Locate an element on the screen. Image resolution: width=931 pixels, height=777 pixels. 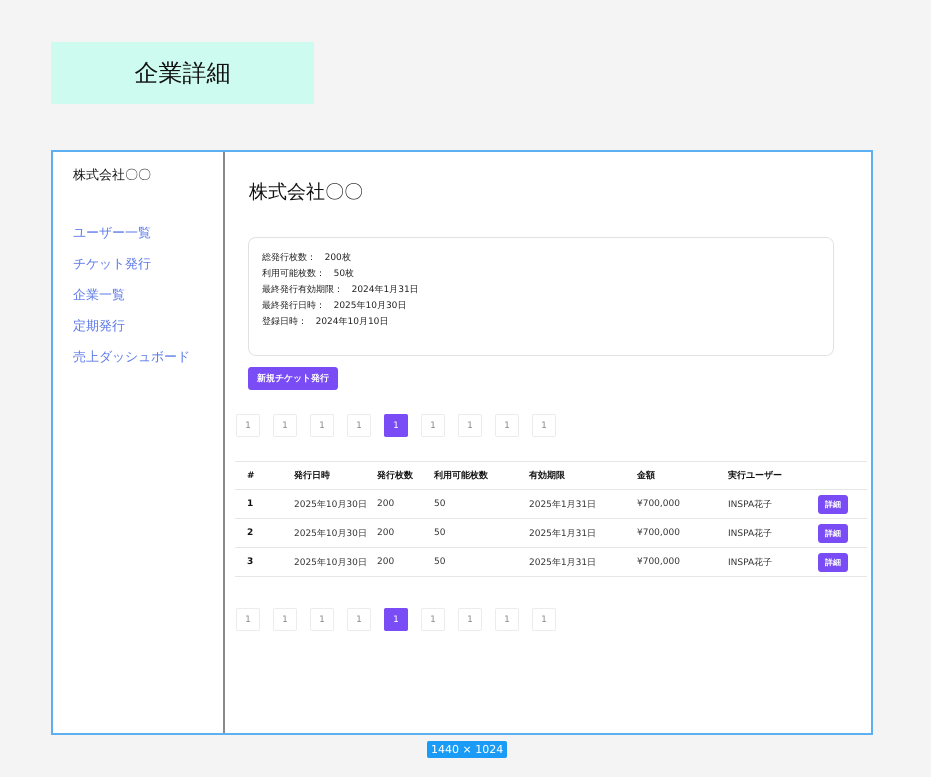
page-title-tag: 企業詳細 is located at coordinates (182, 73).